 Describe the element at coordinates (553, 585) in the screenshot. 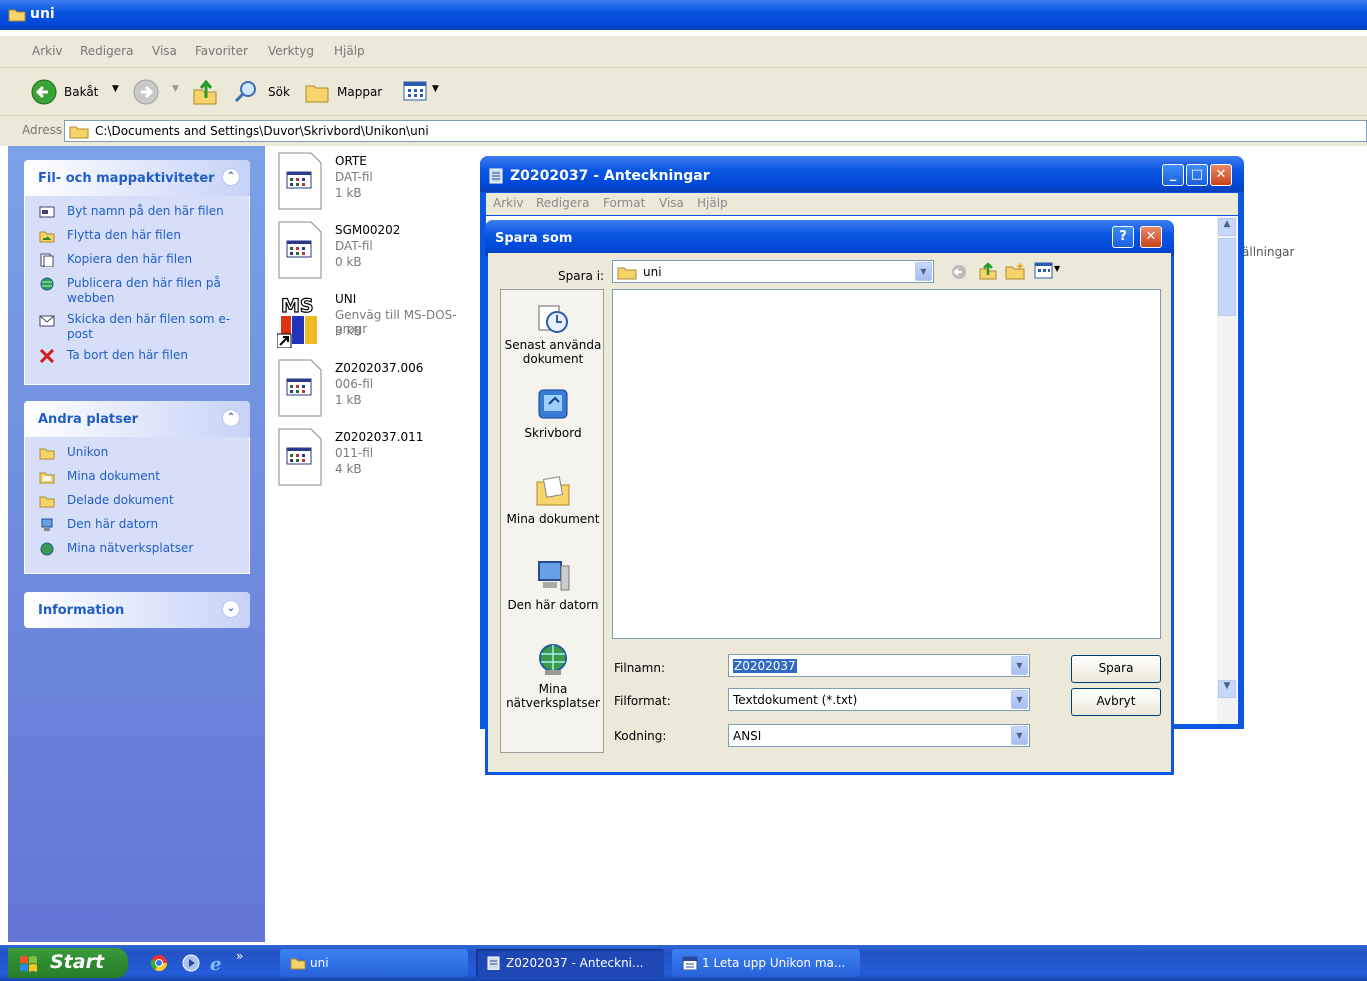

I see `place-my-computer: Den här datorn` at that location.